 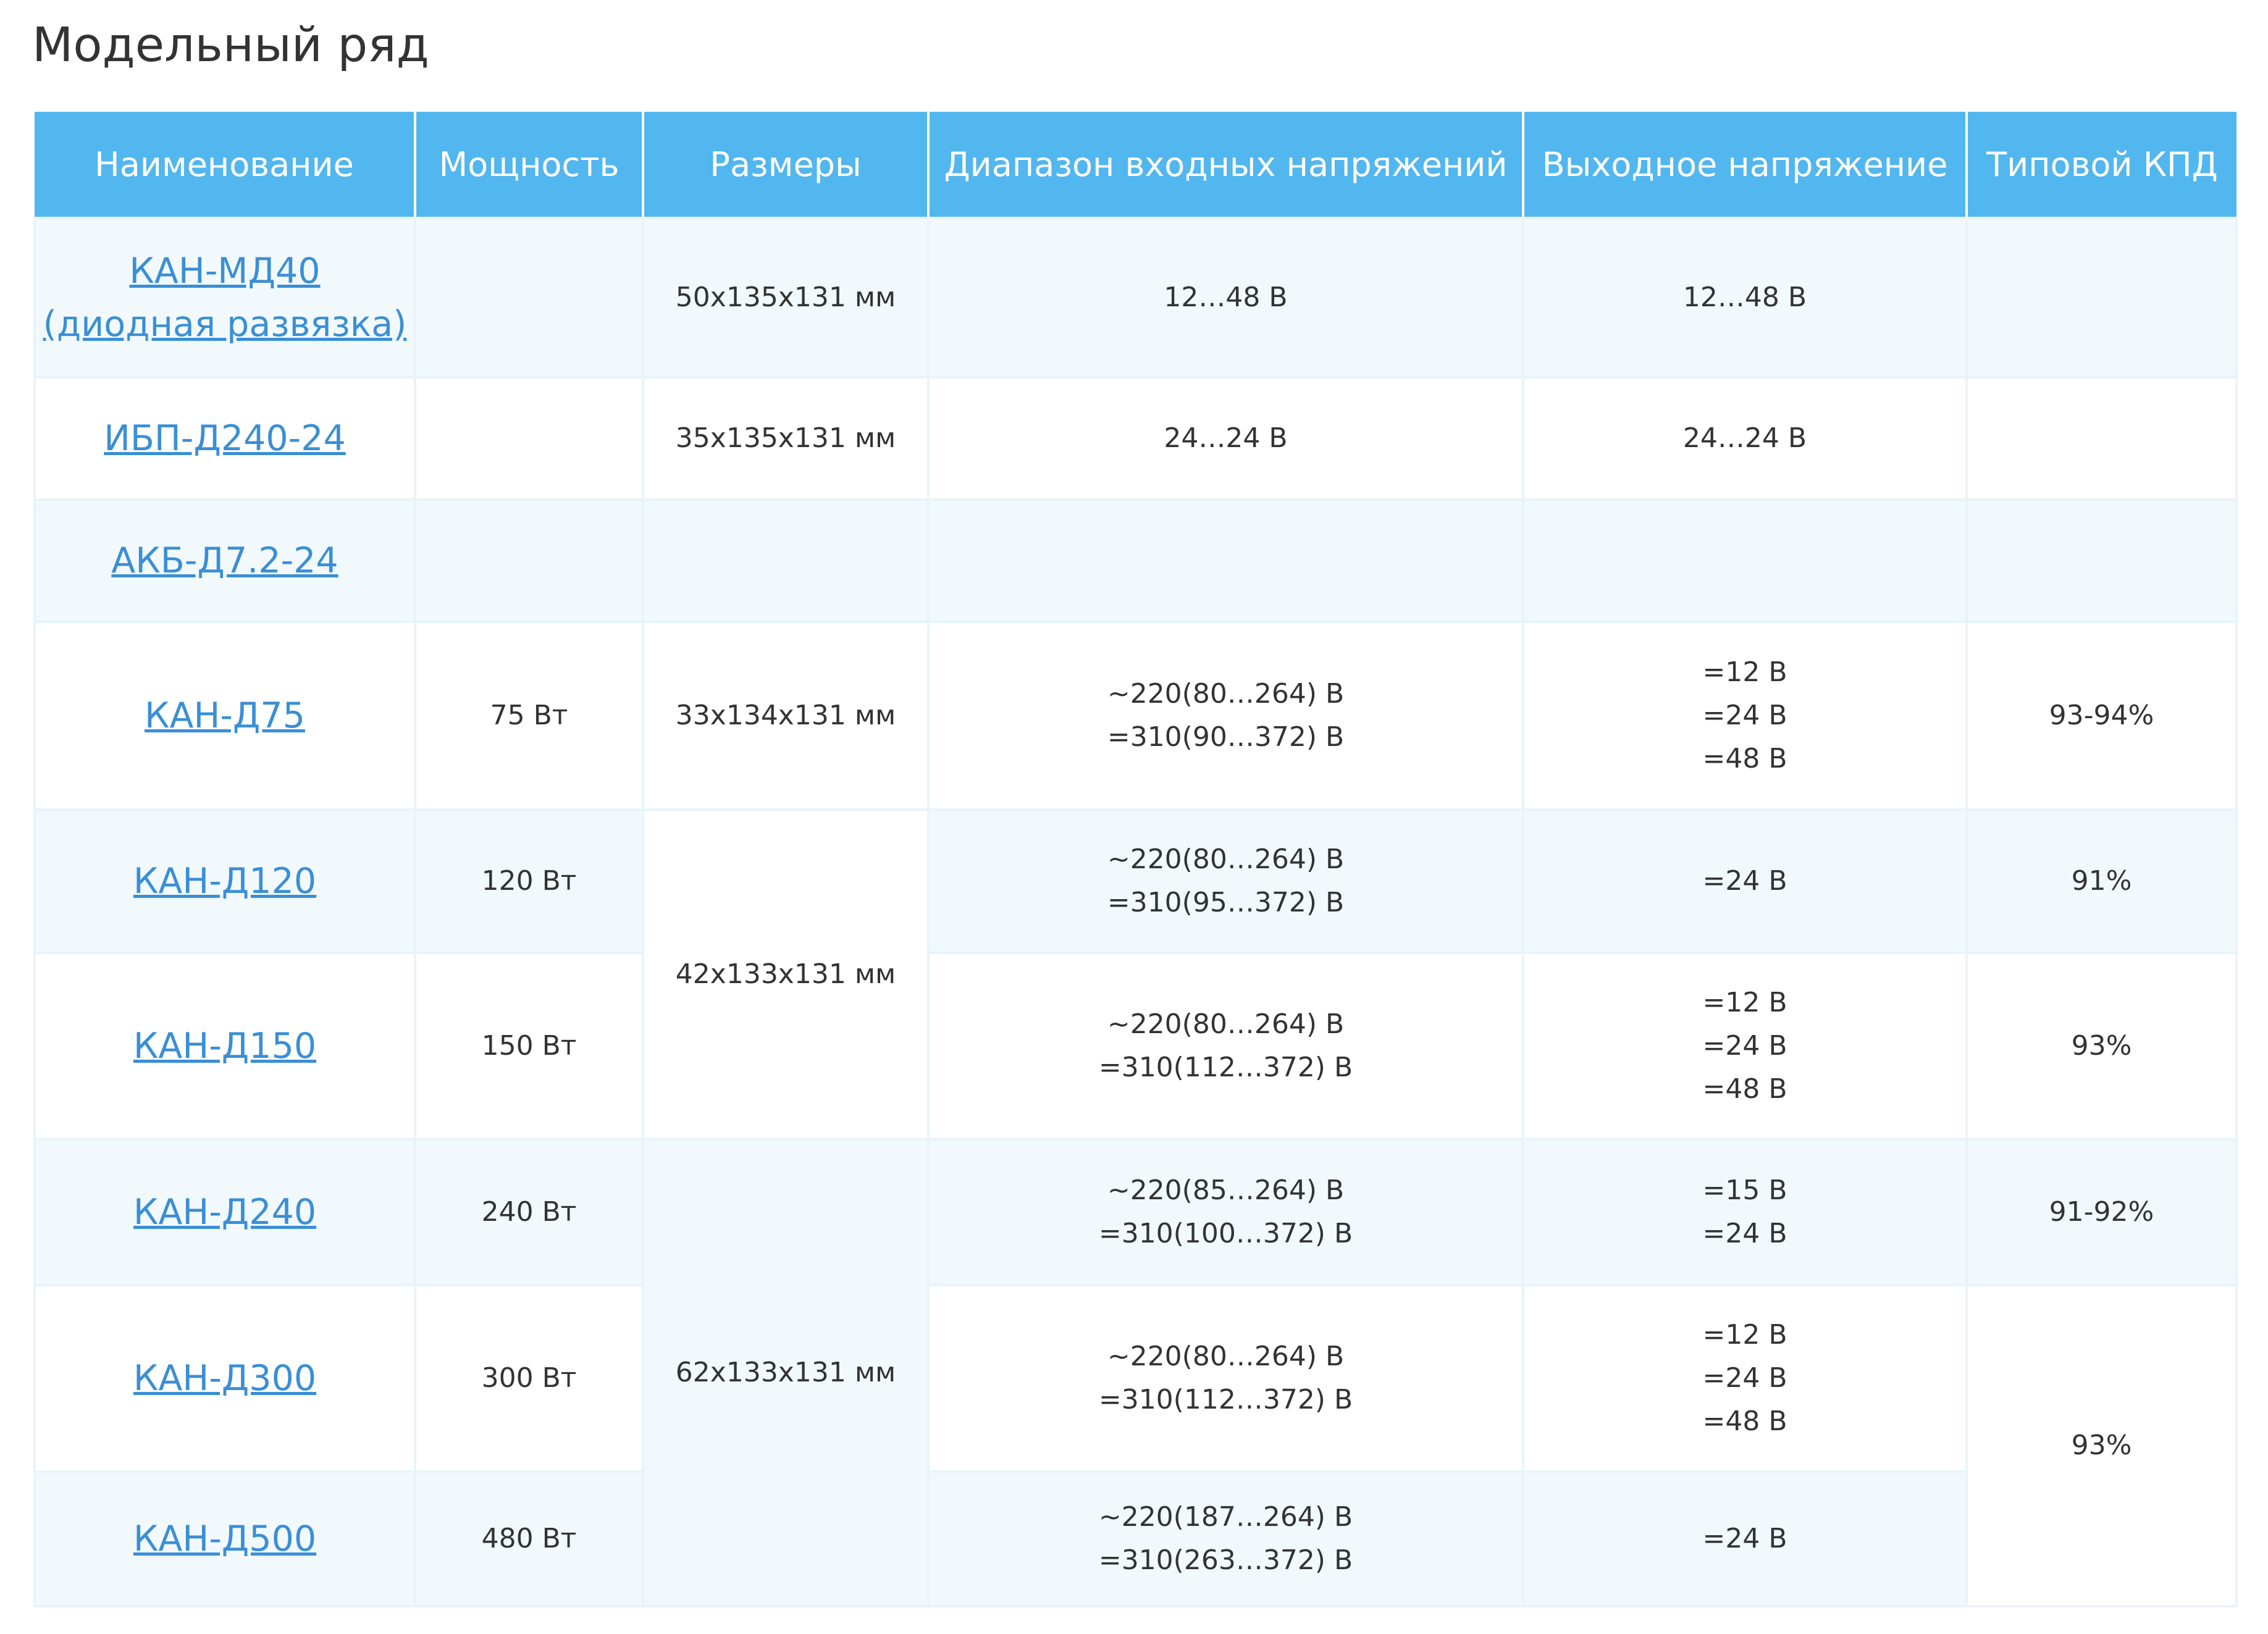 I want to click on model-name-cell: КАН-Д120, so click(x=224, y=881).